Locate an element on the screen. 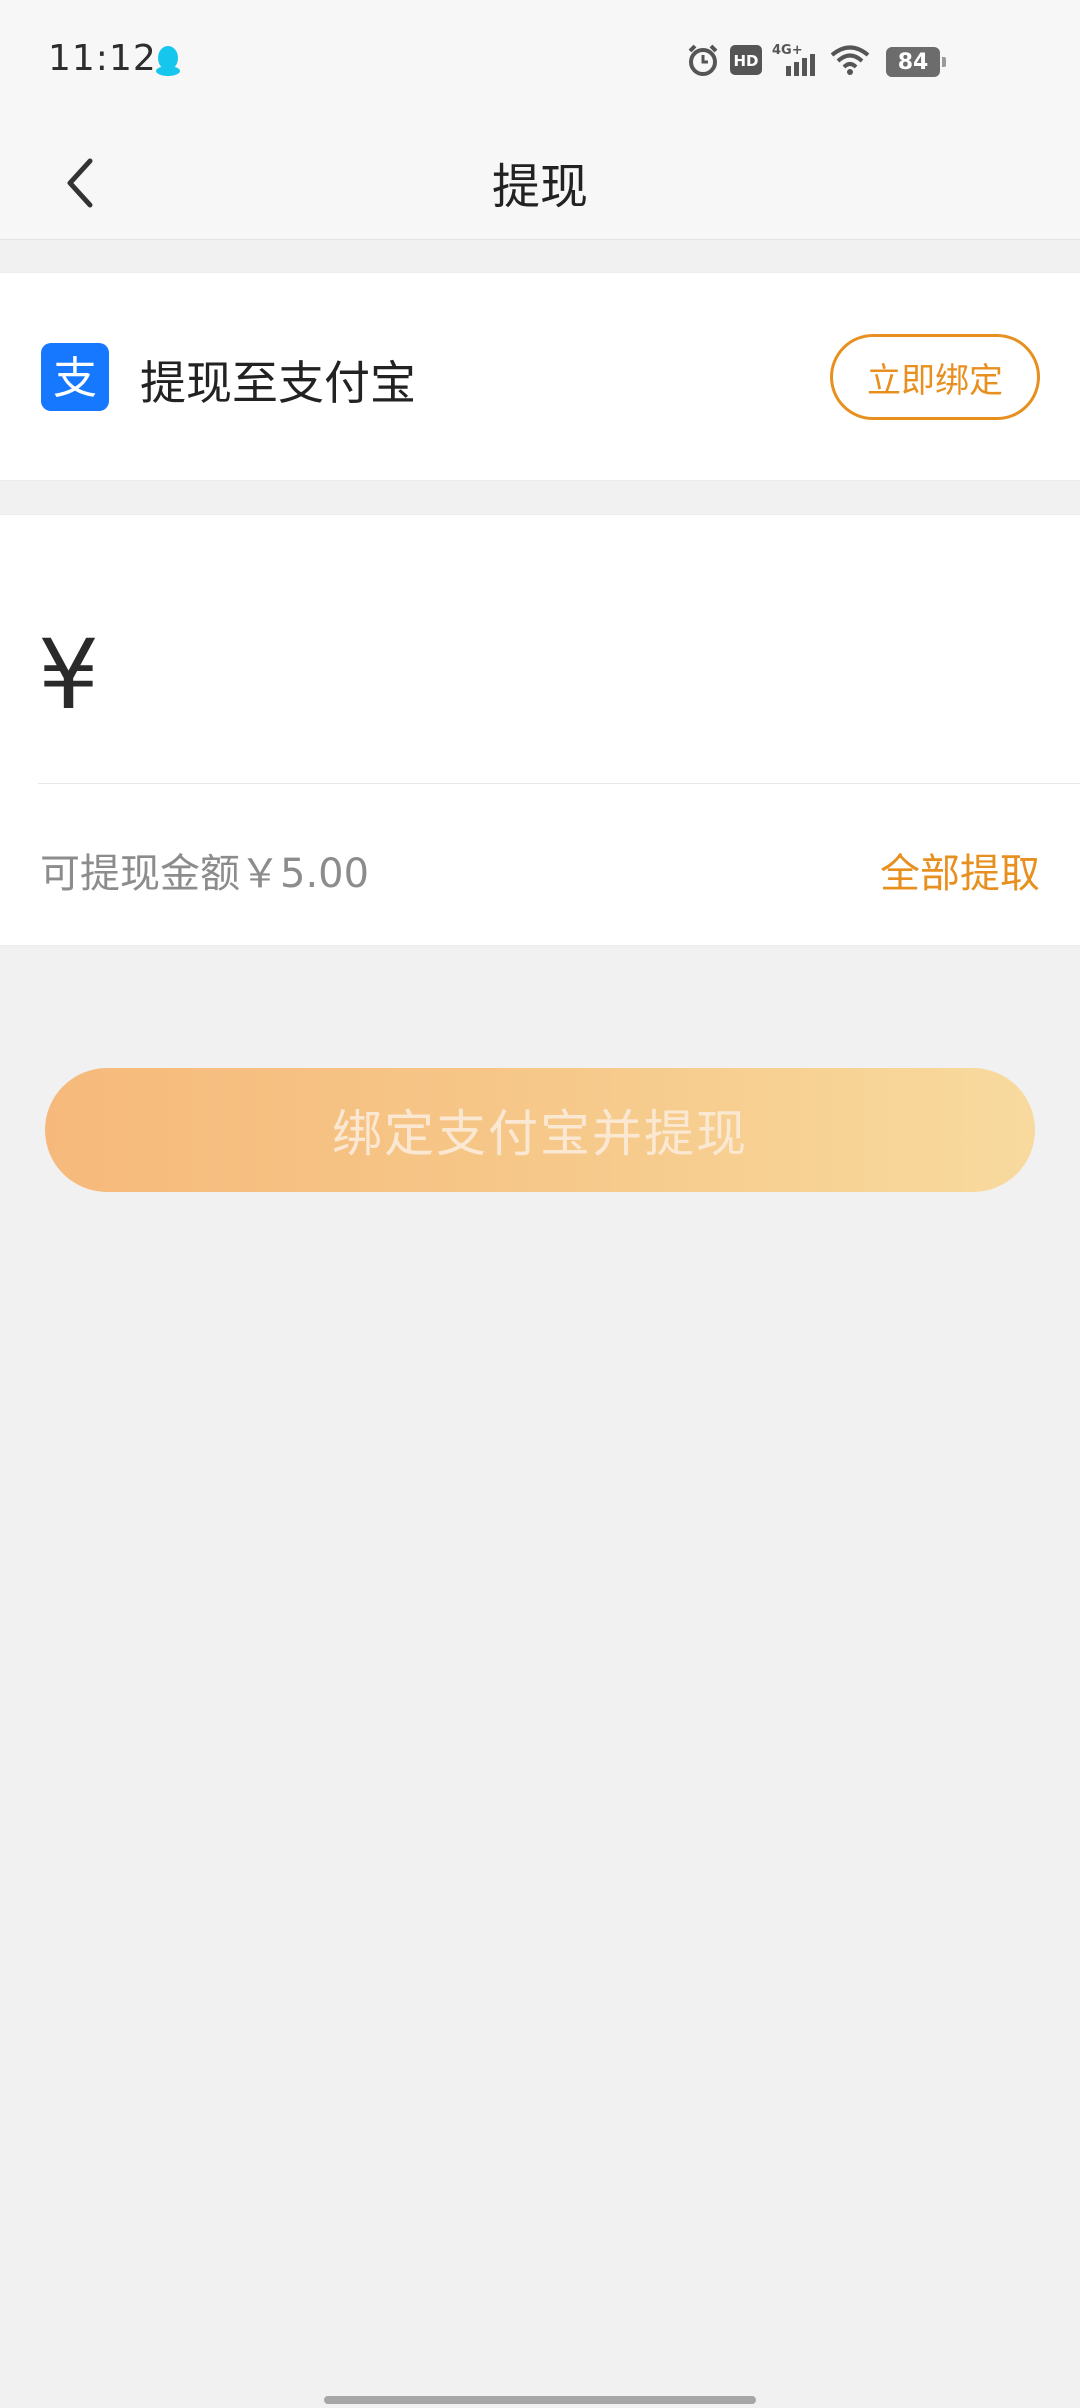 This screenshot has width=1080, height=2408. alarm-icon is located at coordinates (703, 62).